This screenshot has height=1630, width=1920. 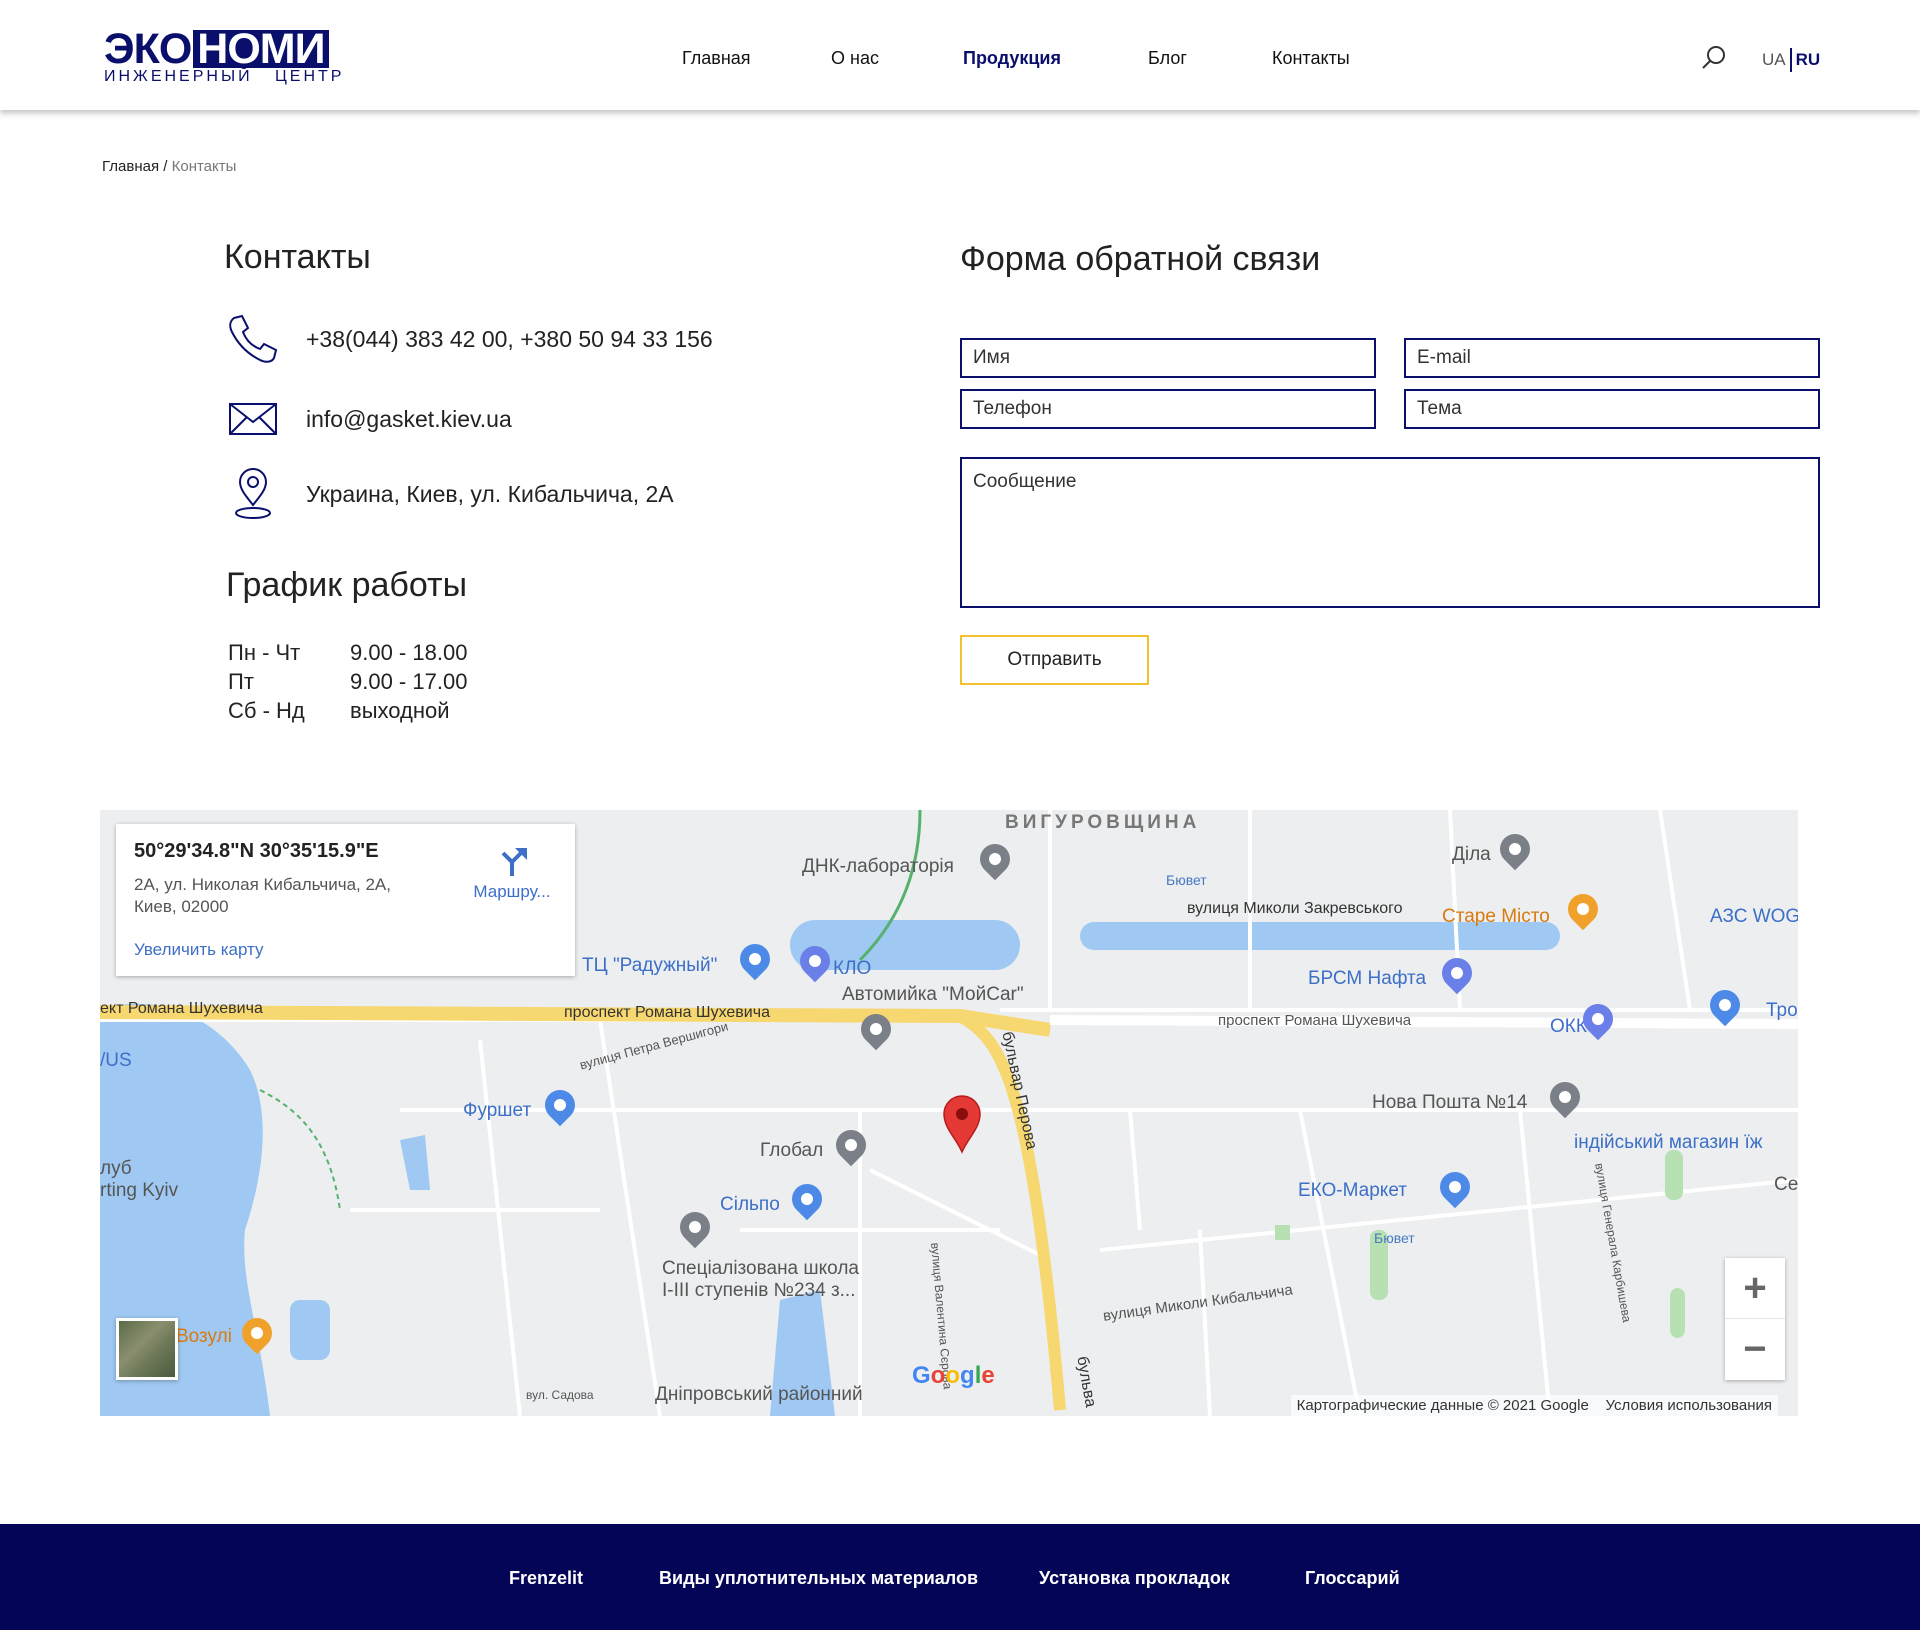 I want to click on map-data-credit: Картографические данные © 2021 Google, so click(x=1442, y=1405).